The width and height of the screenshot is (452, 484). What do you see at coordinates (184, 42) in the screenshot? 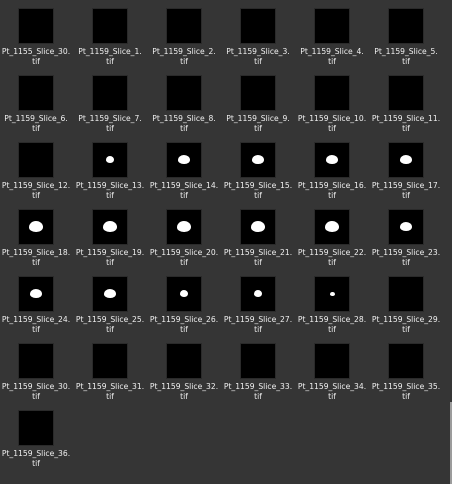
I see `file-item: Pt_1159_Slice_2. tif` at bounding box center [184, 42].